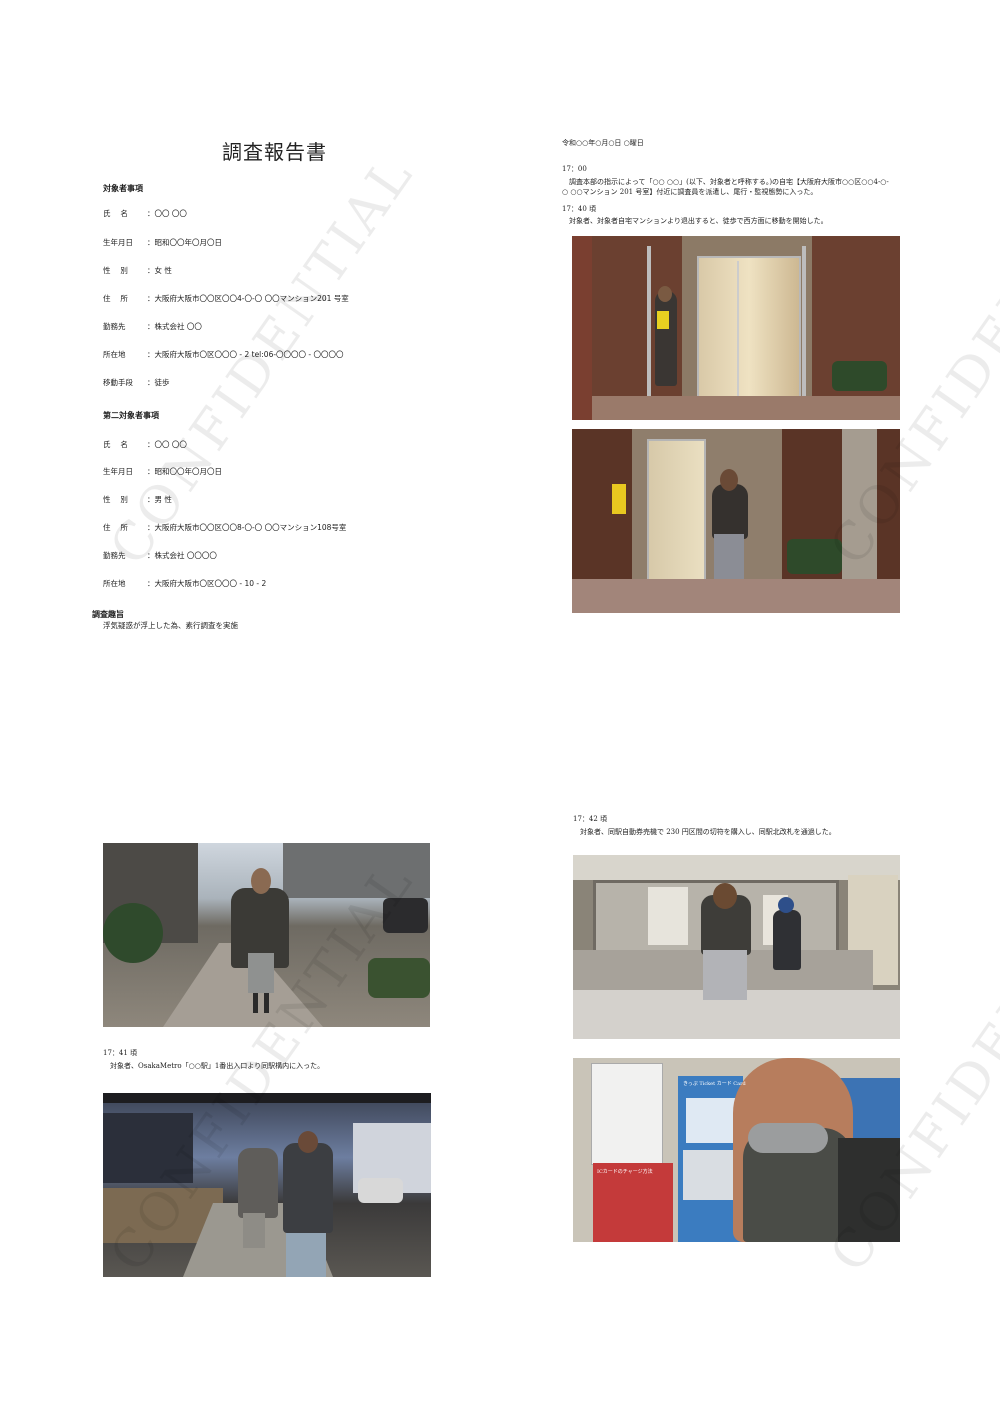 The width and height of the screenshot is (1000, 1415). What do you see at coordinates (579, 209) in the screenshot?
I see `entry-time: 17：40 頃` at bounding box center [579, 209].